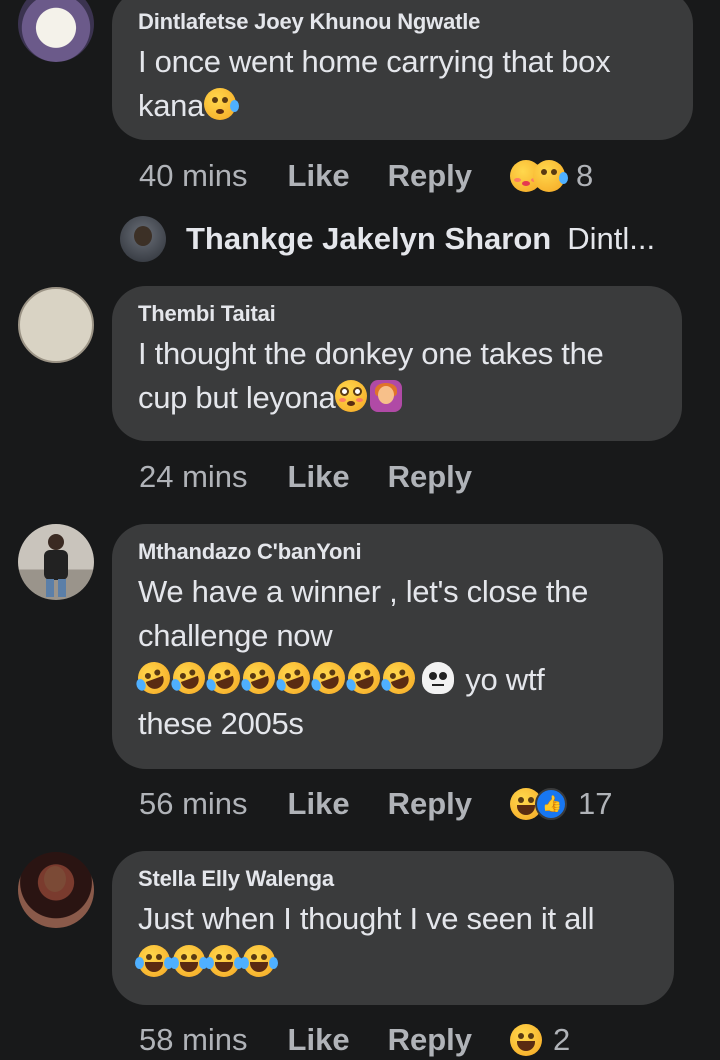  I want to click on comment-actions: 56 mins Like Reply 17, so click(375, 804).